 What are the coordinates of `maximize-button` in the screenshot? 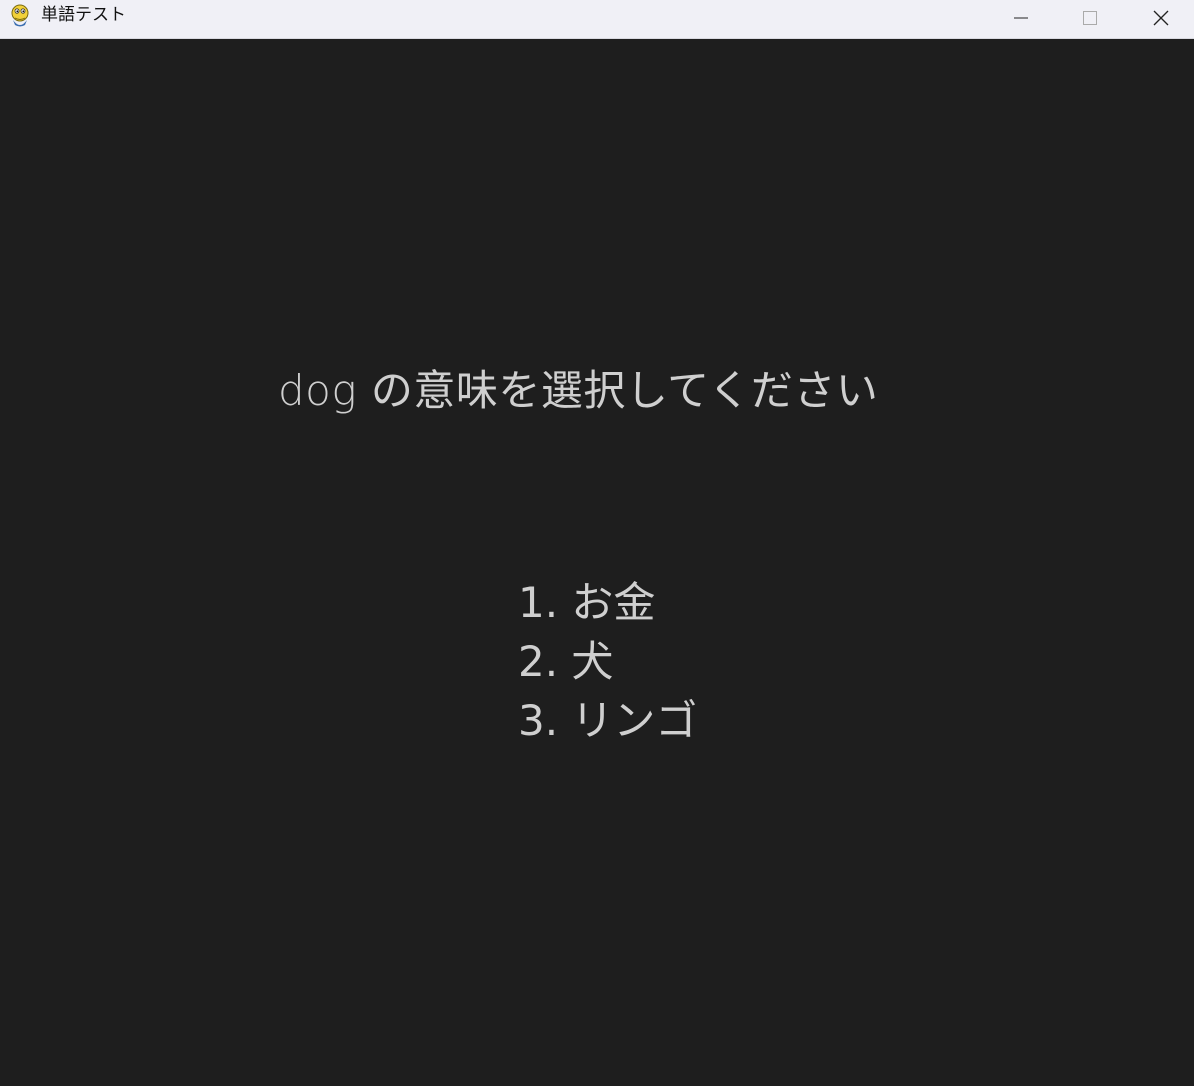 It's located at (1090, 19).